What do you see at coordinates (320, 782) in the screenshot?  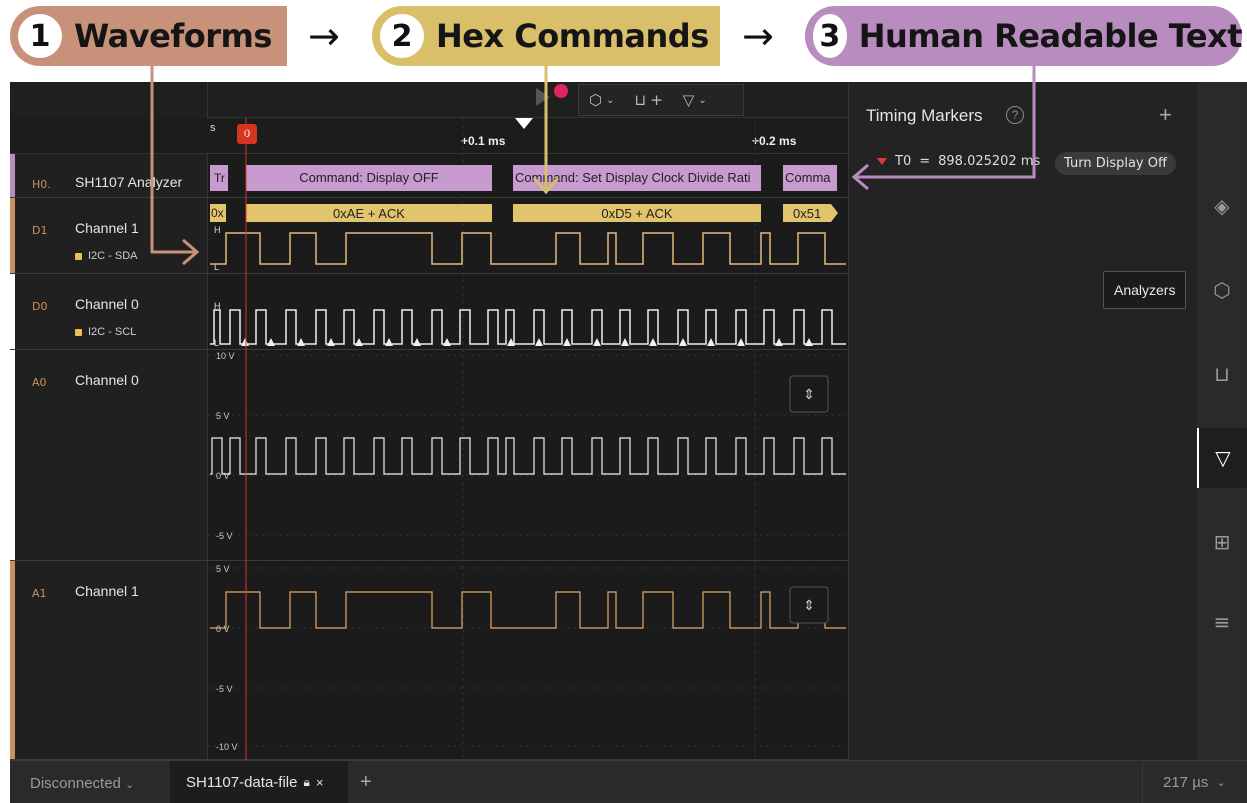 I see `close-icon: ×` at bounding box center [320, 782].